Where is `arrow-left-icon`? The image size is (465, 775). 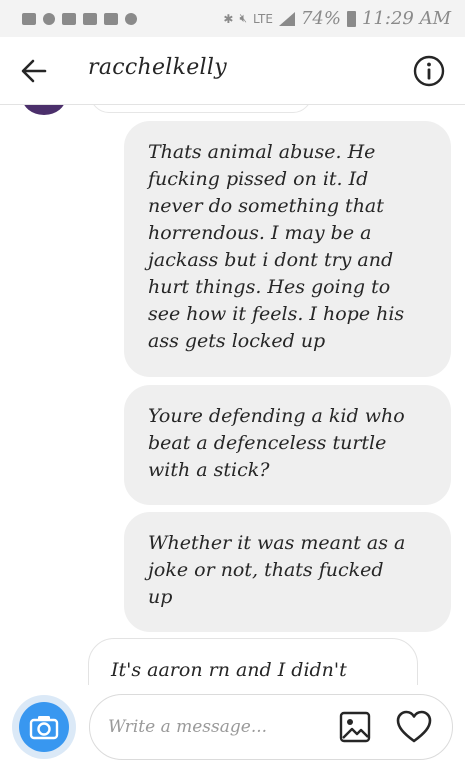 arrow-left-icon is located at coordinates (34, 71).